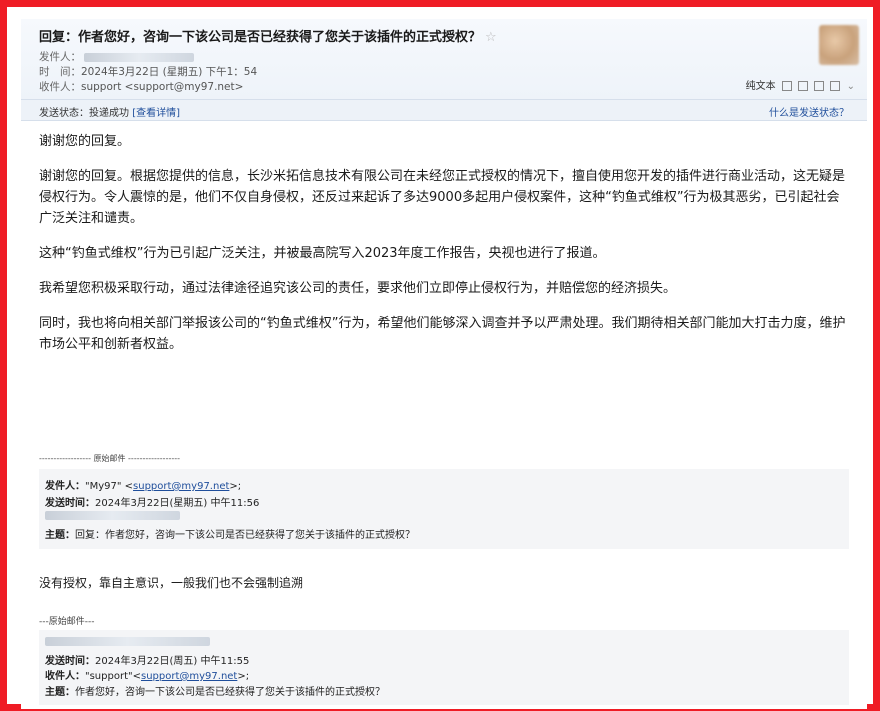 This screenshot has height=711, width=880. I want to click on sender-row: 发件人：, so click(117, 56).